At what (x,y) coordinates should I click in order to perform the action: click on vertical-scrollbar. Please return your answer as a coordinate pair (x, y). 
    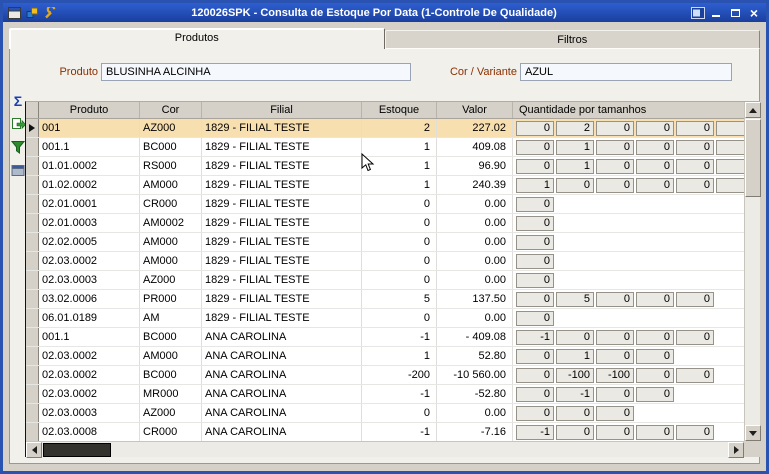
    Looking at the image, I should click on (752, 271).